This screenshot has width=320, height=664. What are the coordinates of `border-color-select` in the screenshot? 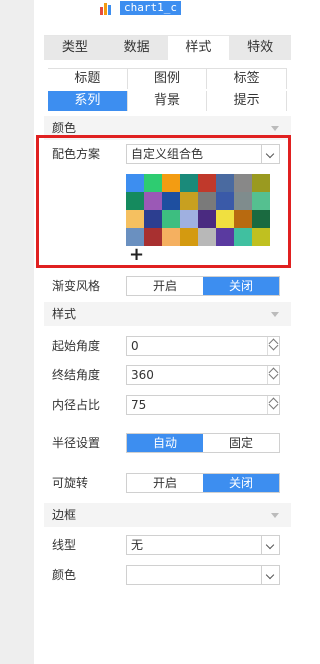 It's located at (203, 575).